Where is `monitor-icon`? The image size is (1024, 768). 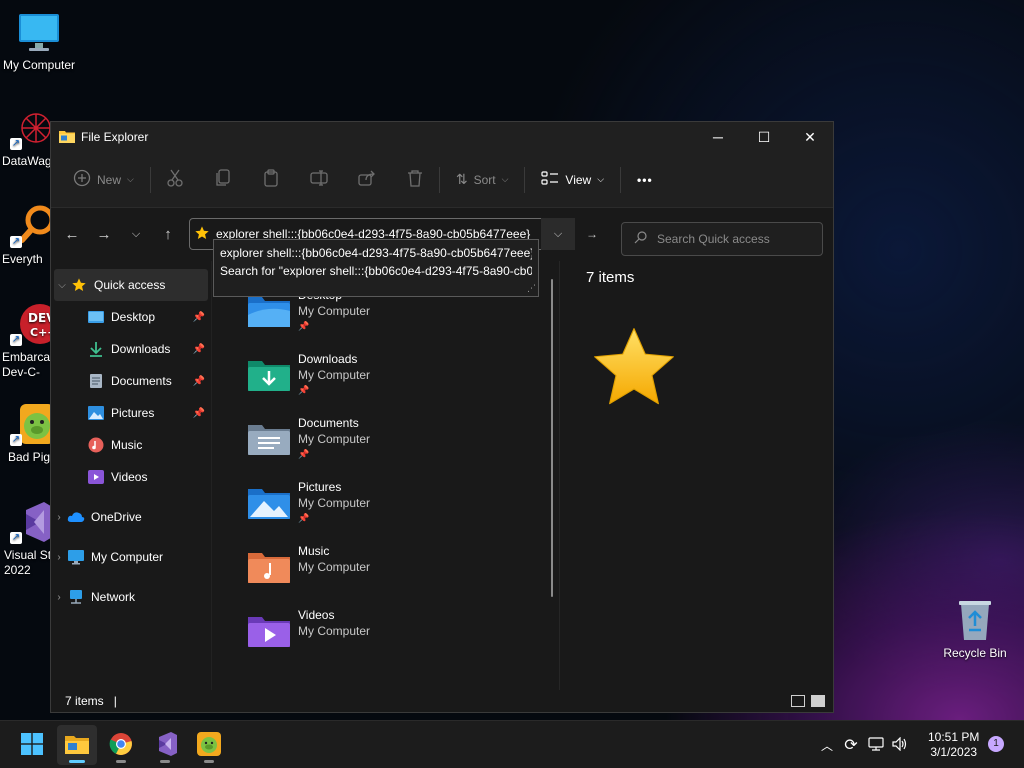 monitor-icon is located at coordinates (76, 557).